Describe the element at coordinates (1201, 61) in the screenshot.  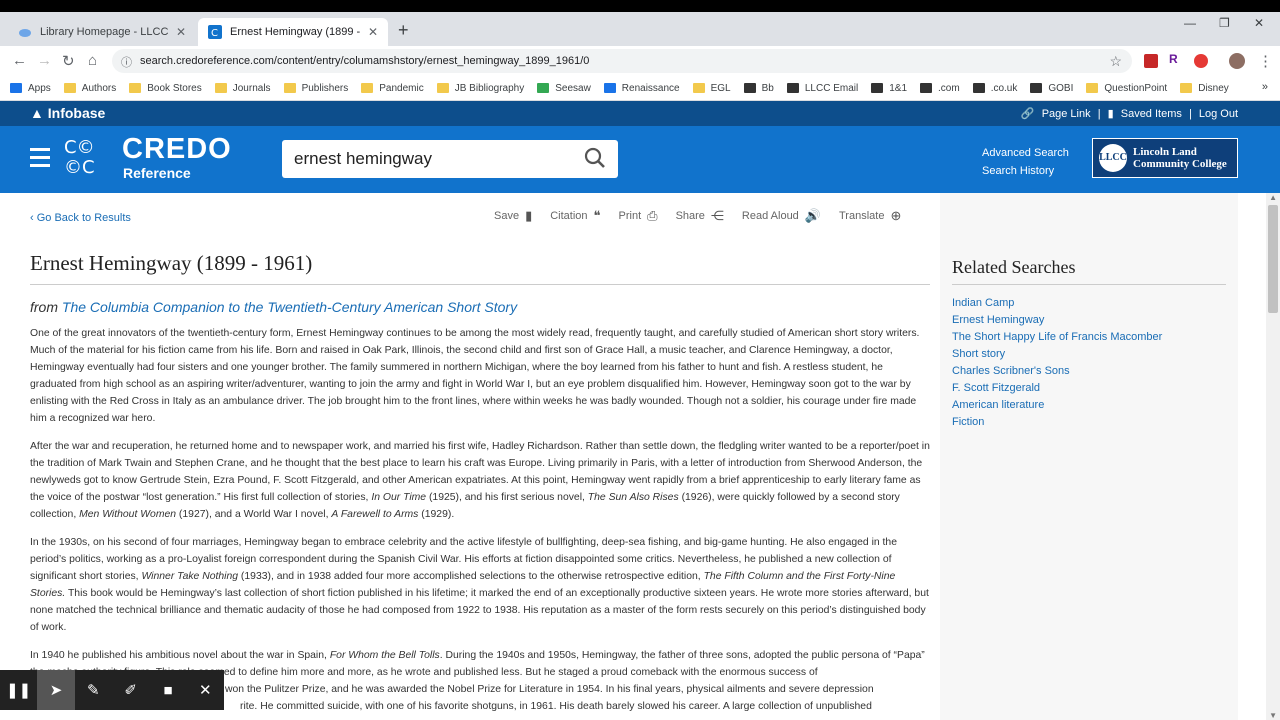
I see `red-extension-icon` at that location.